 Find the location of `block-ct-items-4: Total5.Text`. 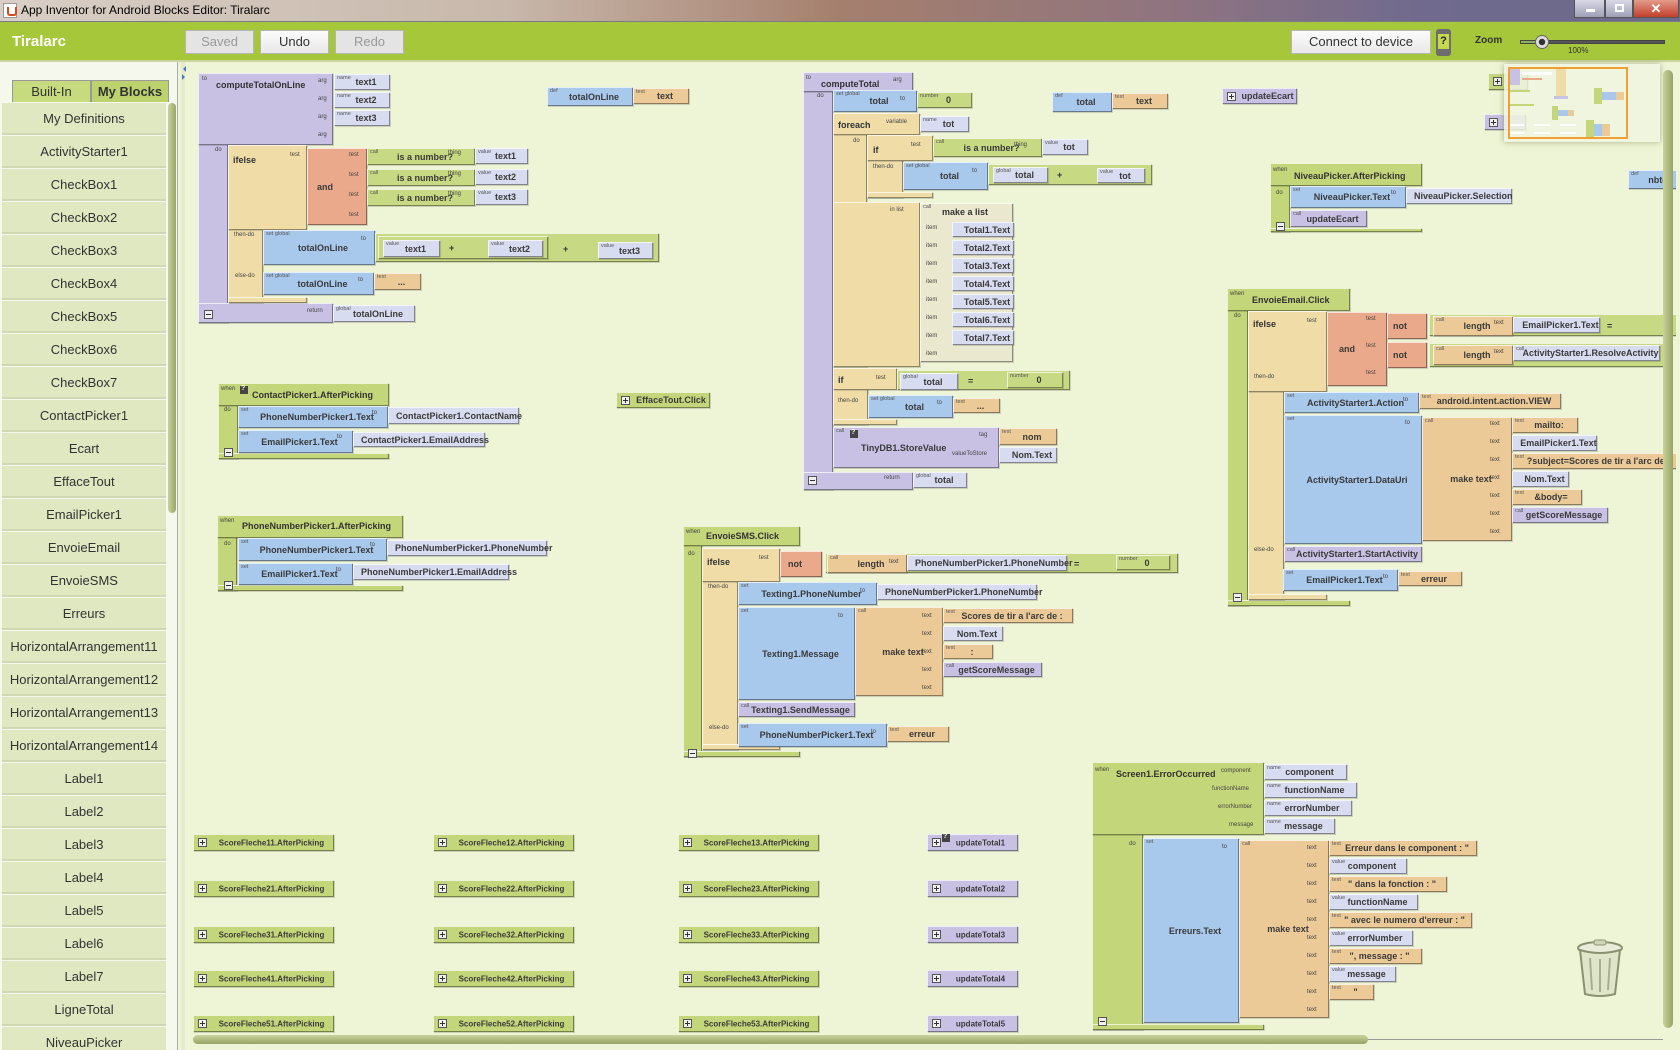

block-ct-items-4: Total5.Text is located at coordinates (983, 301).